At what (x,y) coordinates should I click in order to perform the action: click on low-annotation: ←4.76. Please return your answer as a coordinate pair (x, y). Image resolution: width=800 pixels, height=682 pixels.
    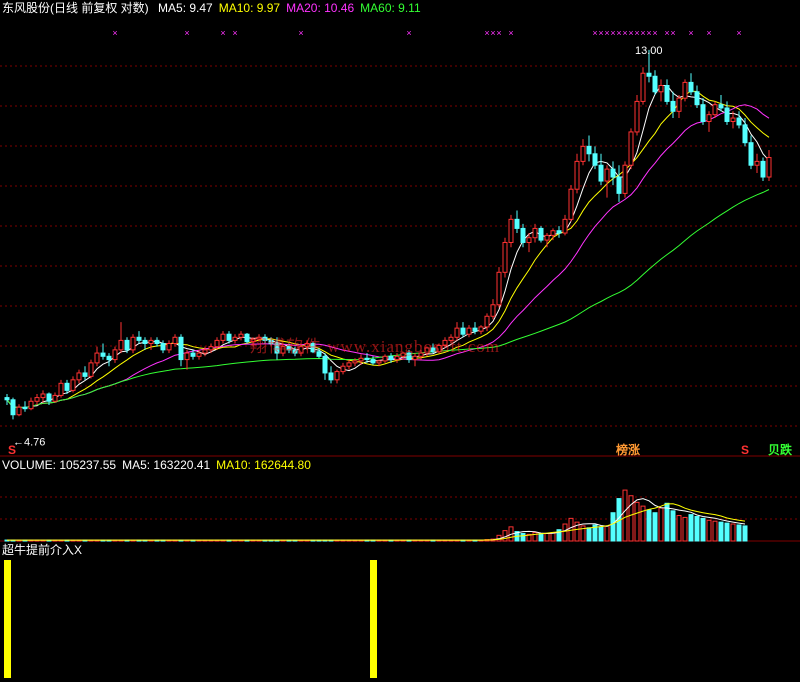
    Looking at the image, I should click on (29, 442).